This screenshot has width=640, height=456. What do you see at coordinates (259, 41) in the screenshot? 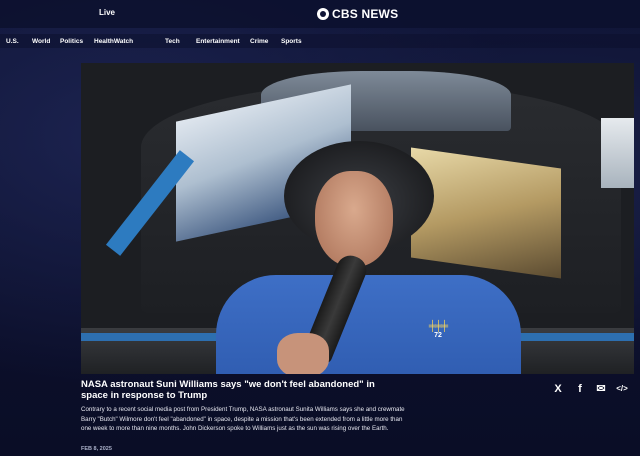
I see `nav-item-crime: Crime` at bounding box center [259, 41].